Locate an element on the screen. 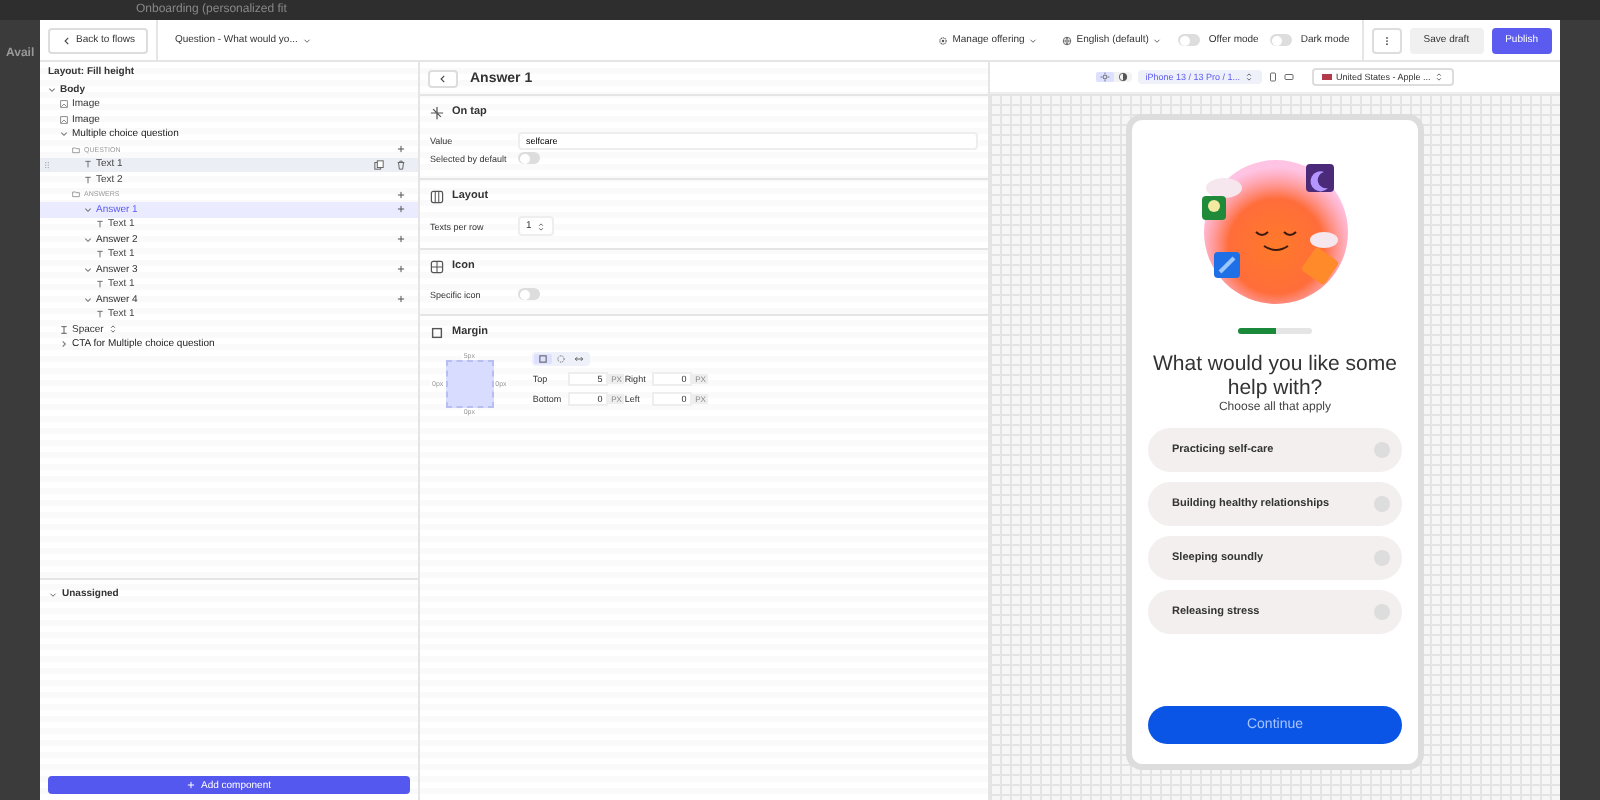  dashed-circle-icon is located at coordinates (561, 359).